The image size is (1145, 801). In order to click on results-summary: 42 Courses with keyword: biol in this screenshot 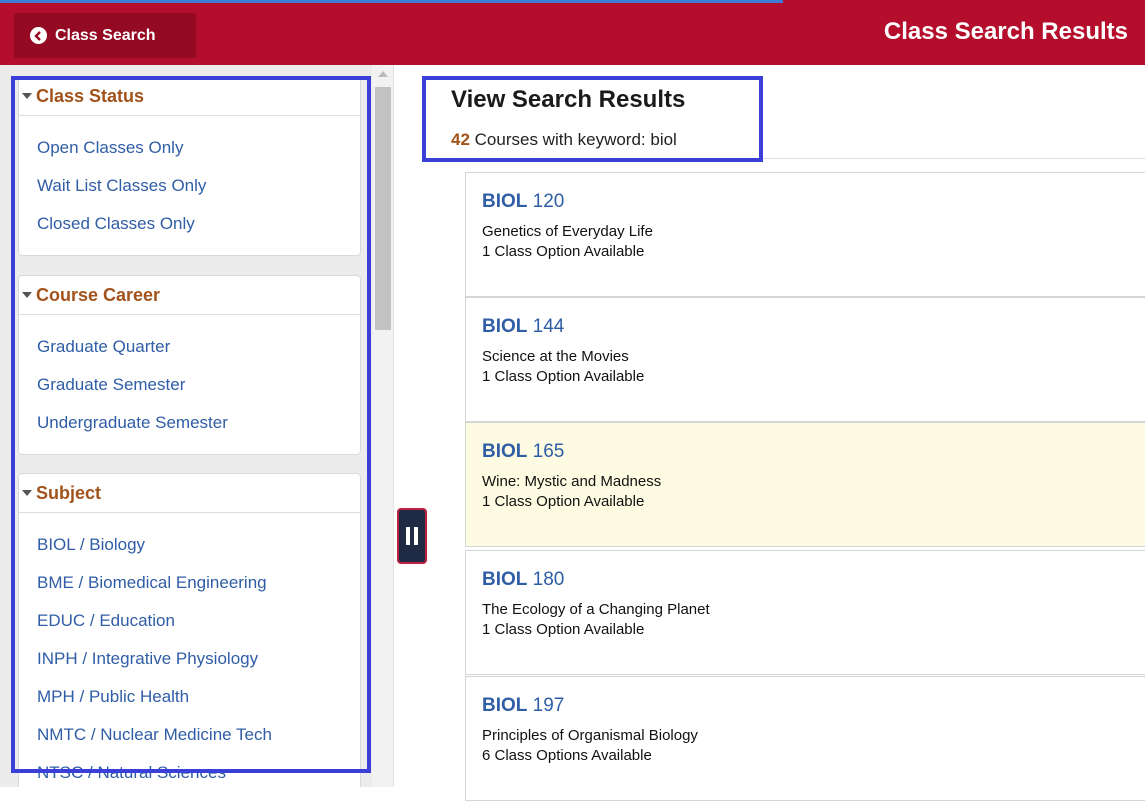, I will do `click(564, 140)`.